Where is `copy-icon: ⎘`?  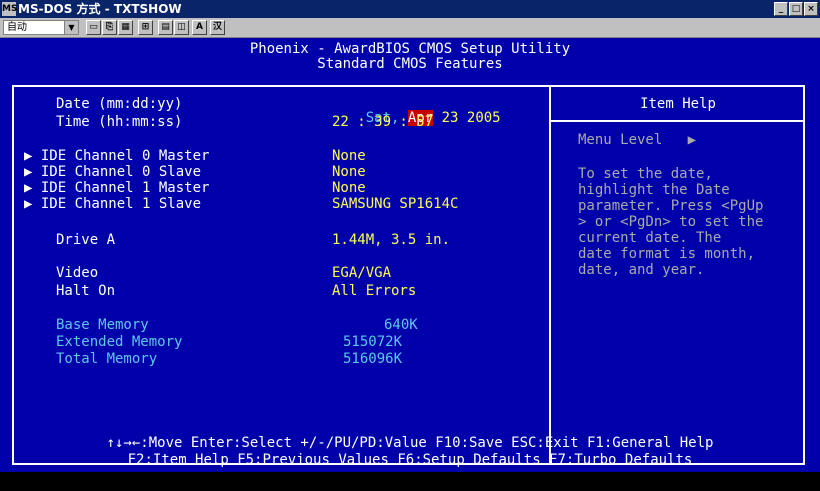
copy-icon: ⎘ is located at coordinates (109, 27).